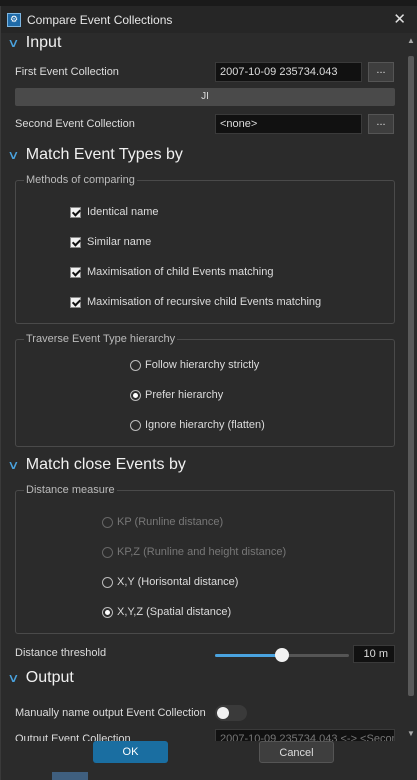 The width and height of the screenshot is (417, 780). I want to click on distance-kp: KP (Runline distance), so click(162, 522).